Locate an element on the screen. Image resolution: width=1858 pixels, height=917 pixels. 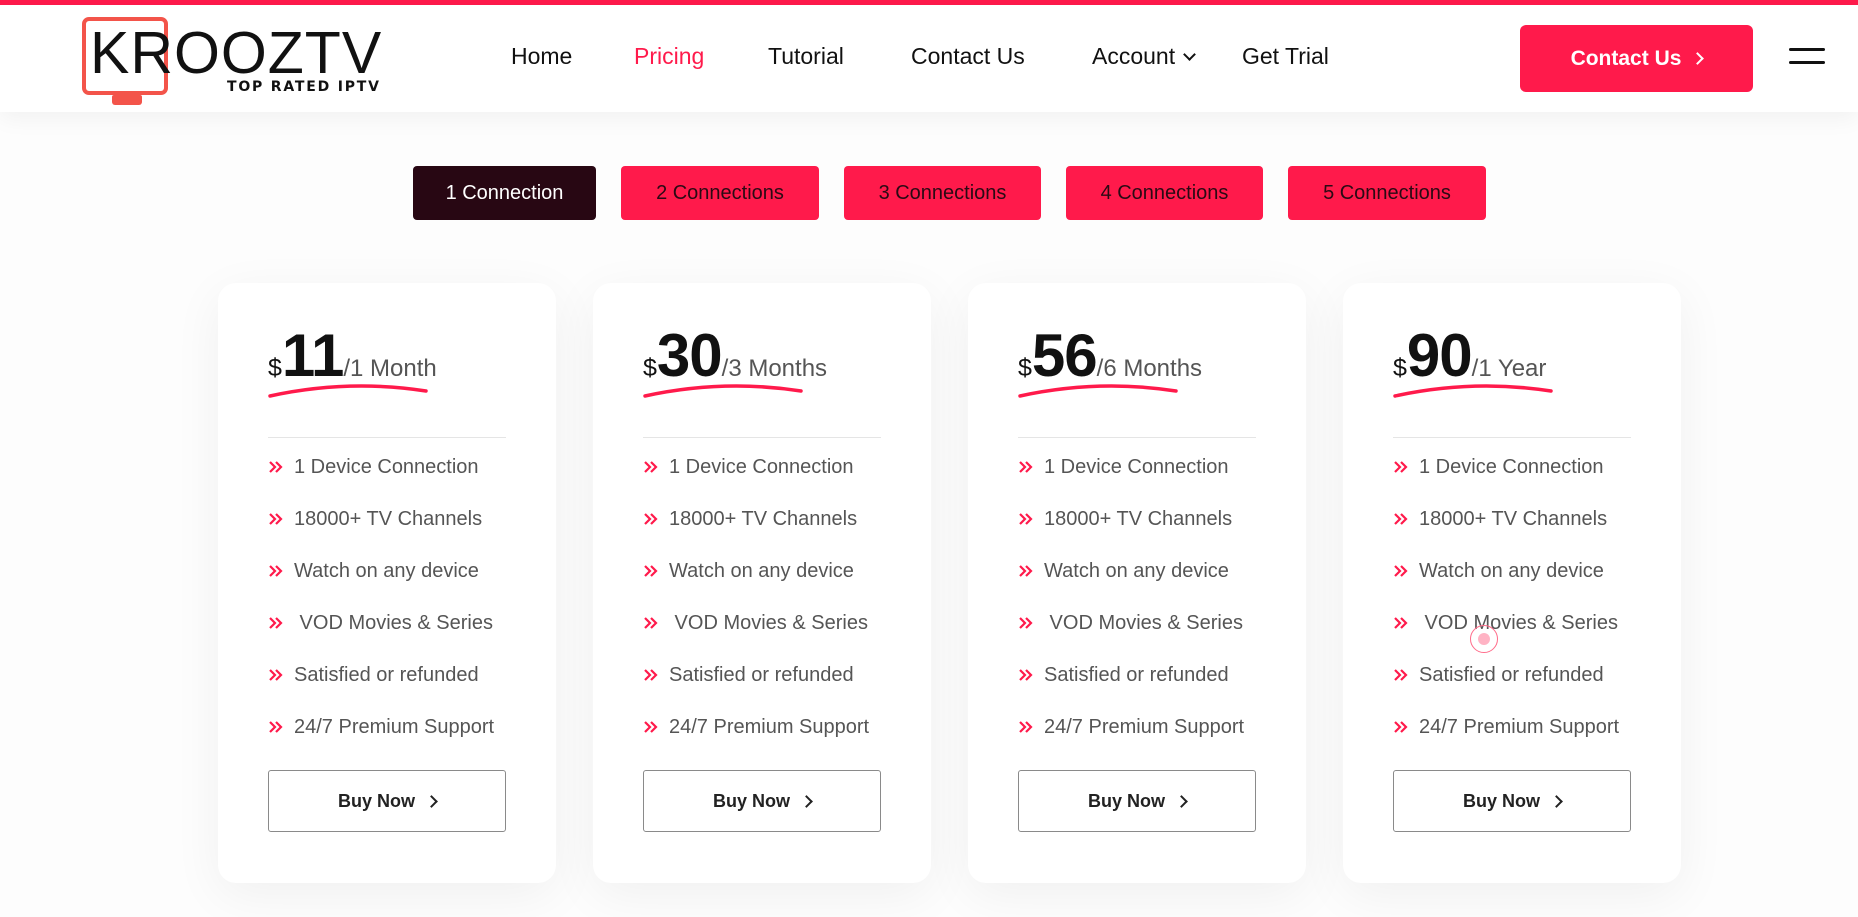
price: $11/1 Month is located at coordinates (352, 355).